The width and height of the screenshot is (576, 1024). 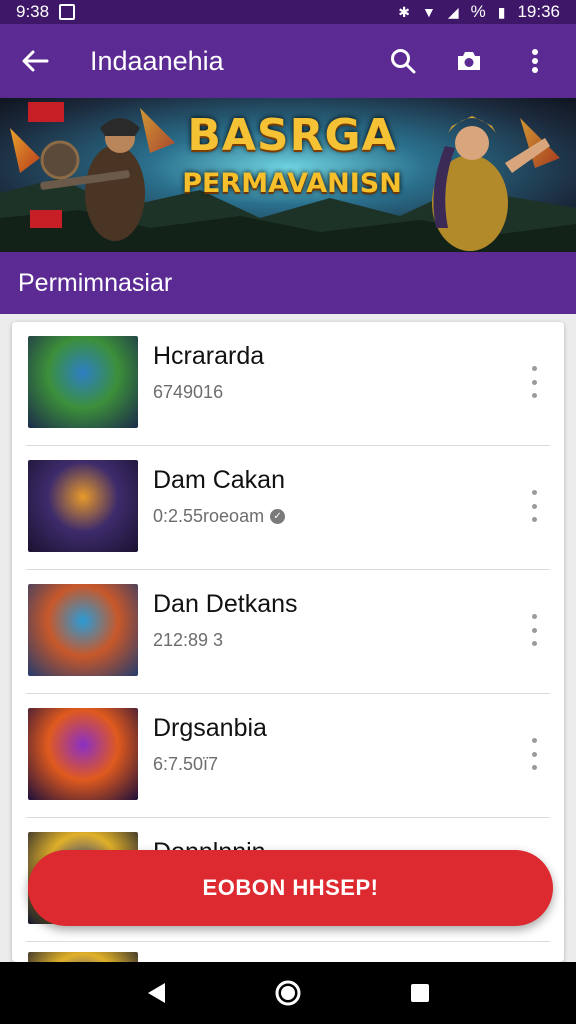 I want to click on list-item: Dan Detkans 212:89 3, so click(x=288, y=632).